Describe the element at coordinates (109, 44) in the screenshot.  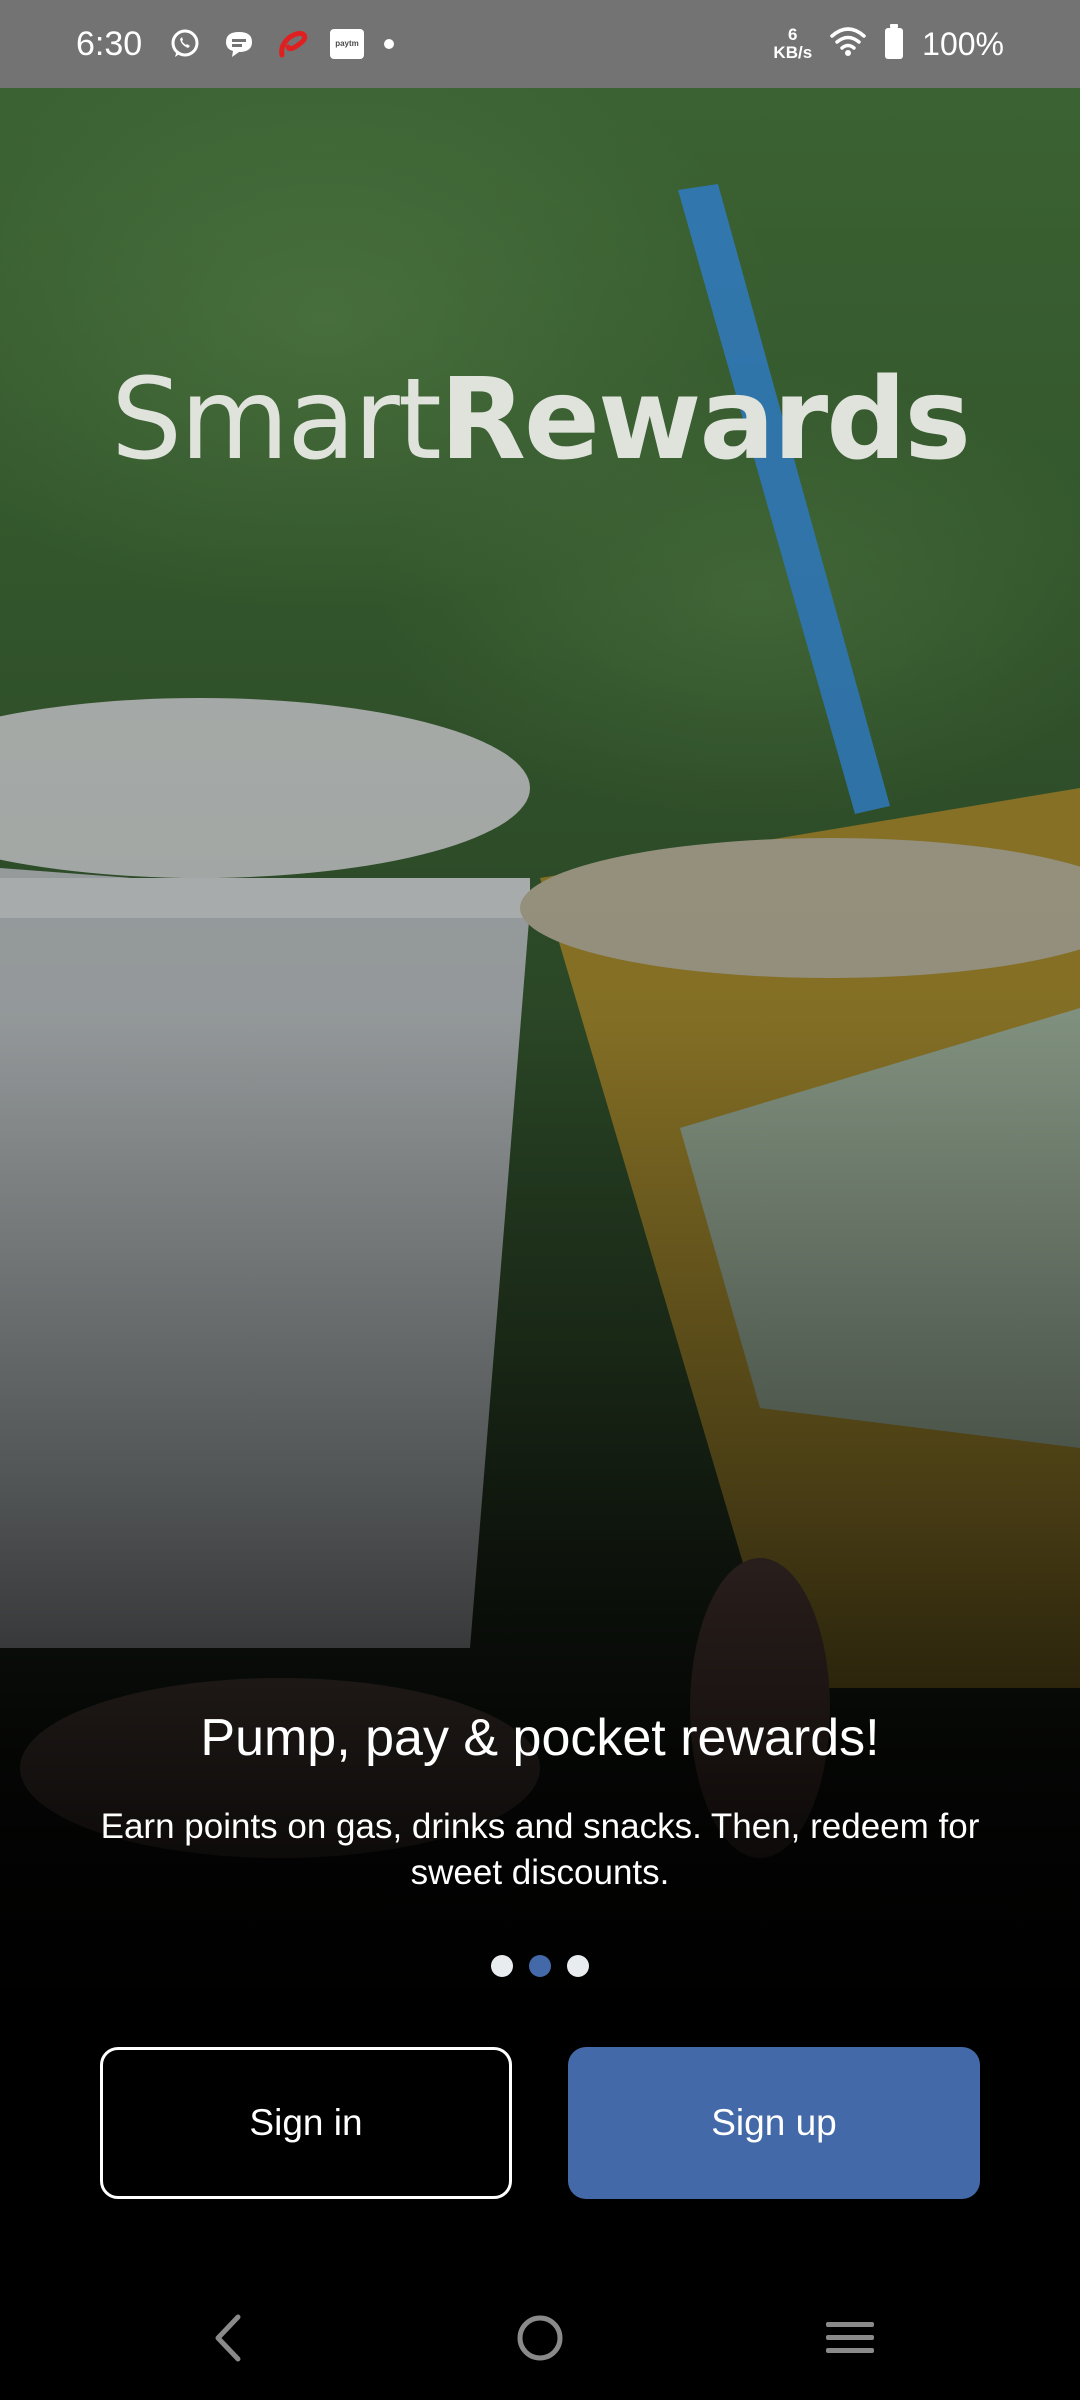
I see `status-time: 6:30` at that location.